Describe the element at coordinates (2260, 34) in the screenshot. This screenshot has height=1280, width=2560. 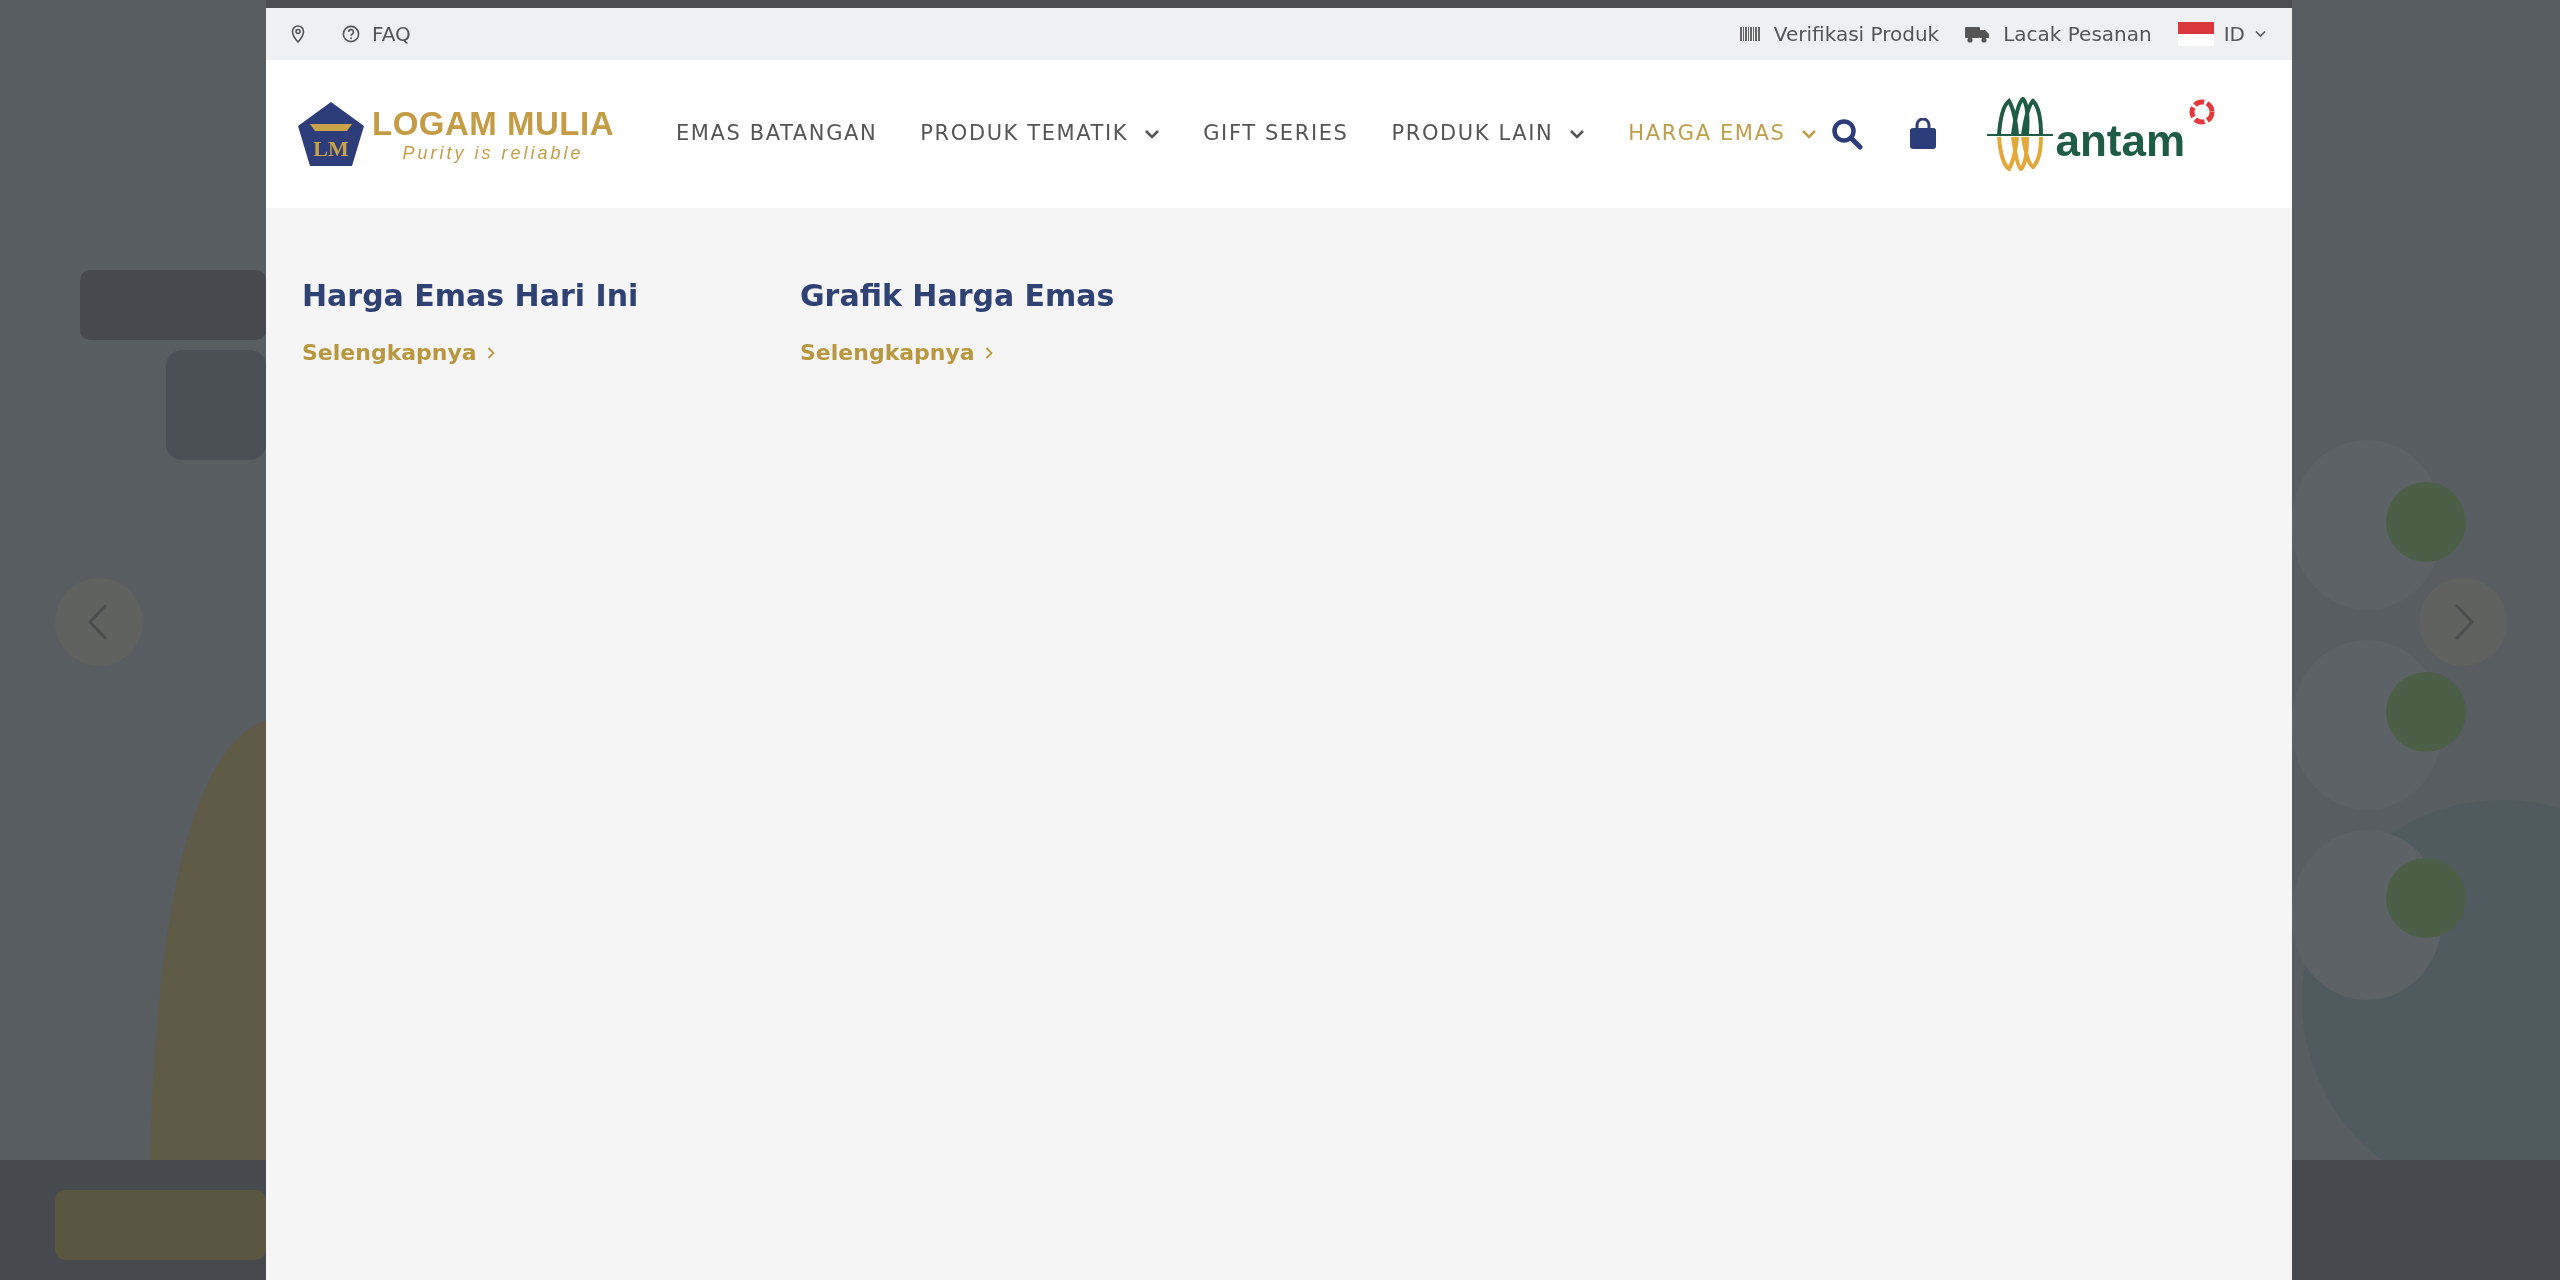
I see `caret-icon` at that location.